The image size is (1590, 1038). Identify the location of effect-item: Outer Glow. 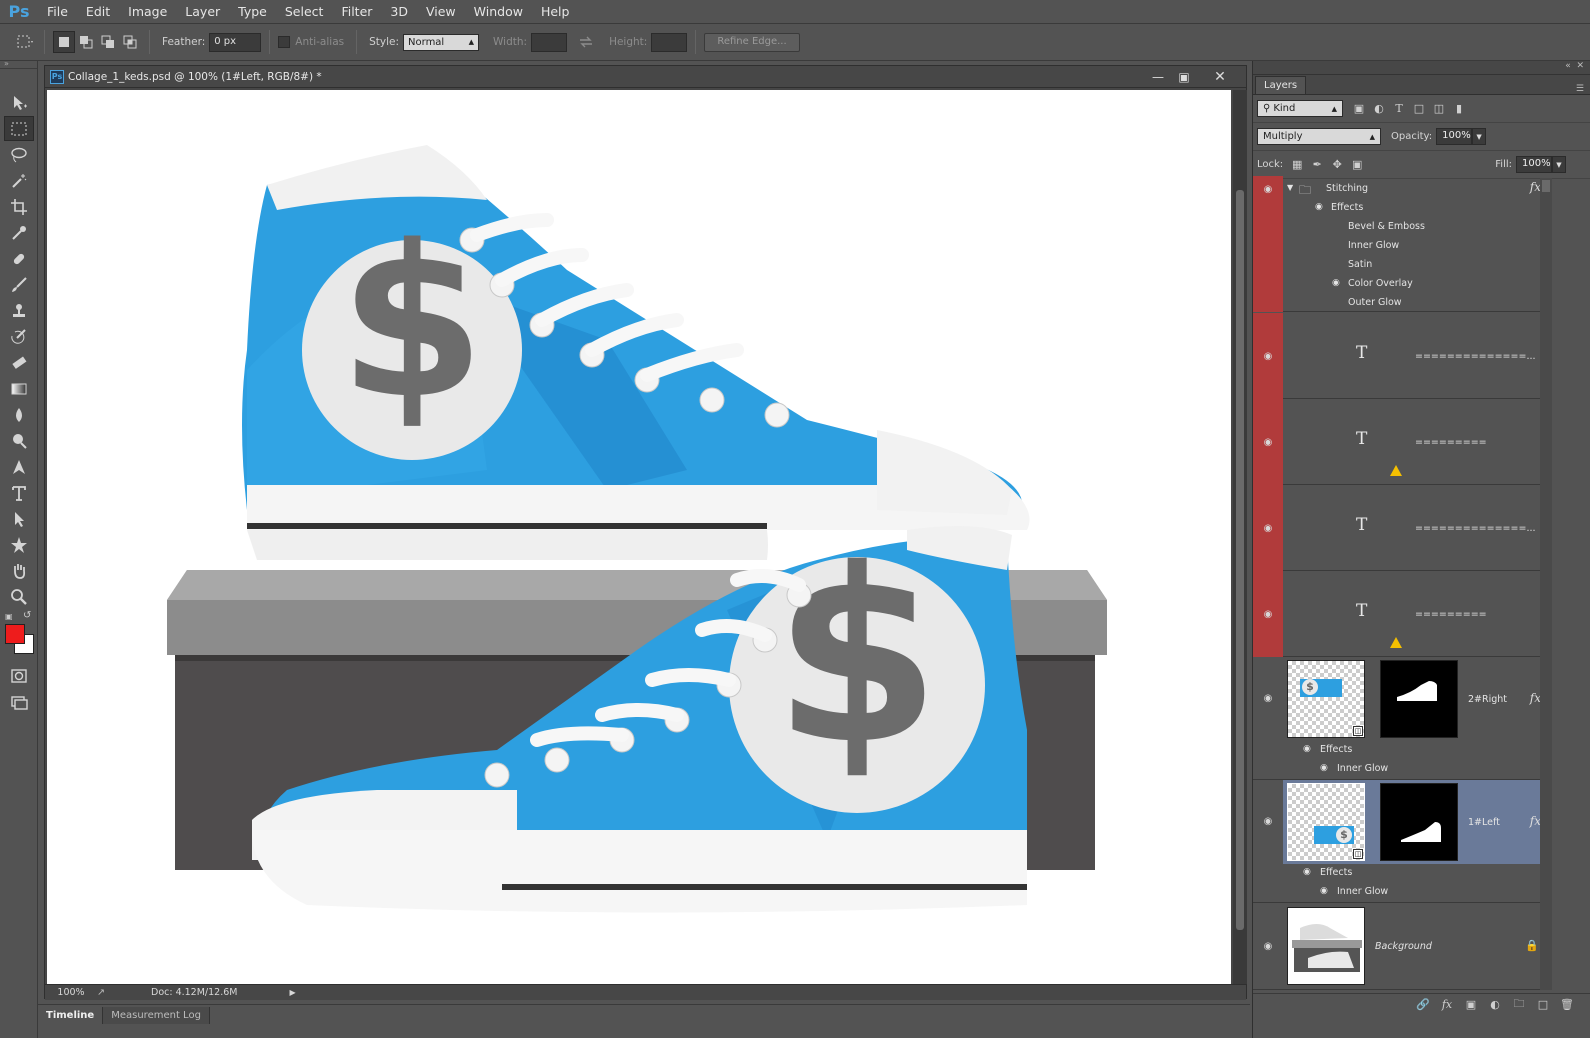
(1375, 302).